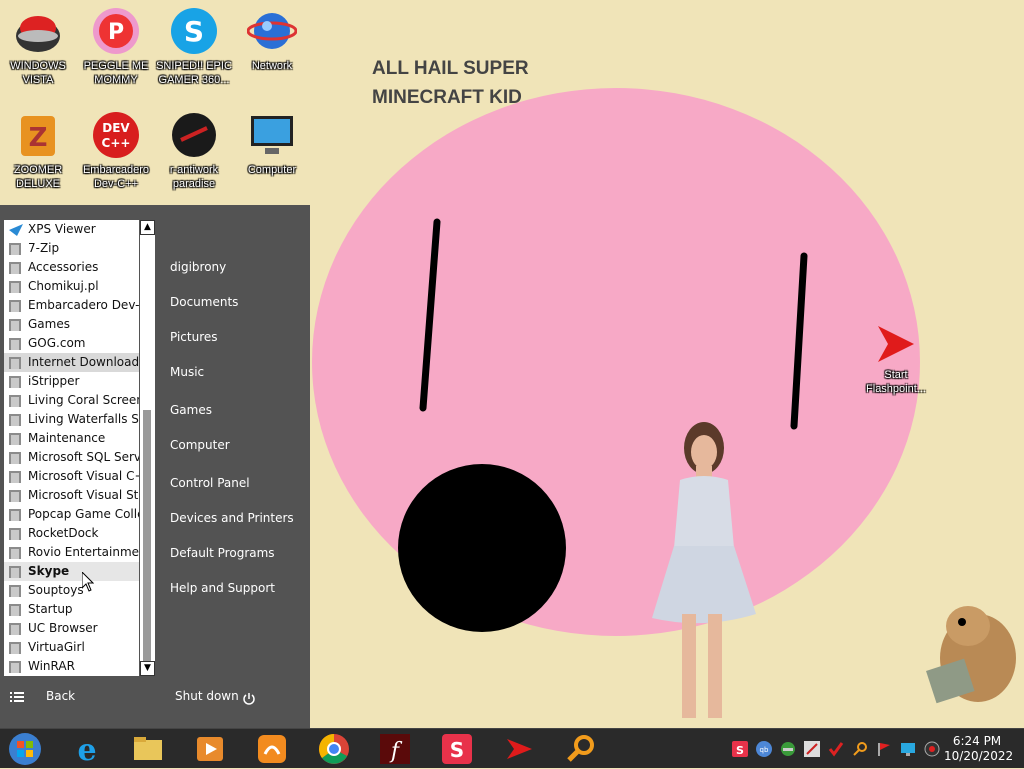 The image size is (1024, 769). What do you see at coordinates (272, 135) in the screenshot?
I see `computer-icon` at bounding box center [272, 135].